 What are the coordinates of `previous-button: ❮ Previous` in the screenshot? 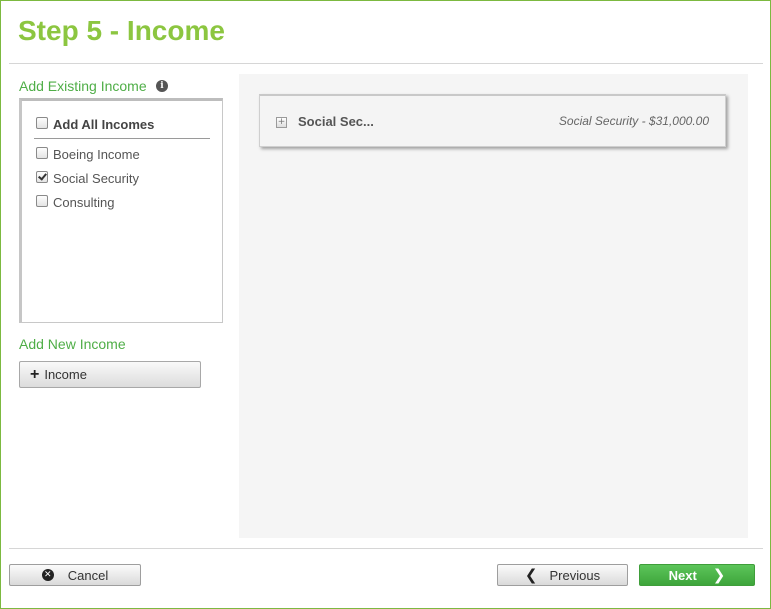 It's located at (562, 575).